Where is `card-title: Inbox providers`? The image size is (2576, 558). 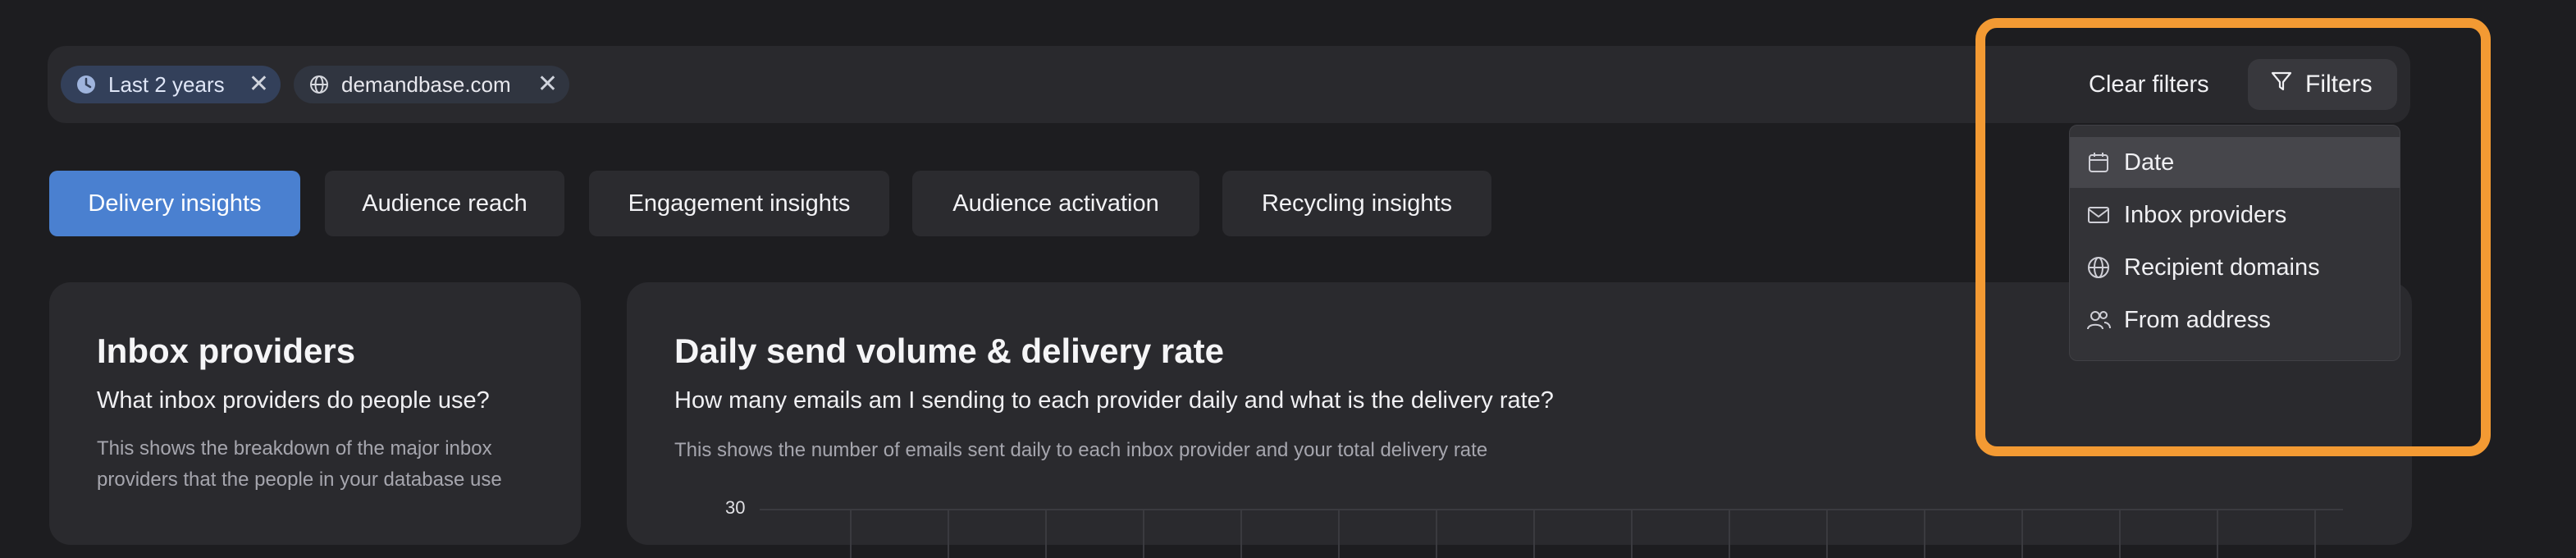
card-title: Inbox providers is located at coordinates (226, 351).